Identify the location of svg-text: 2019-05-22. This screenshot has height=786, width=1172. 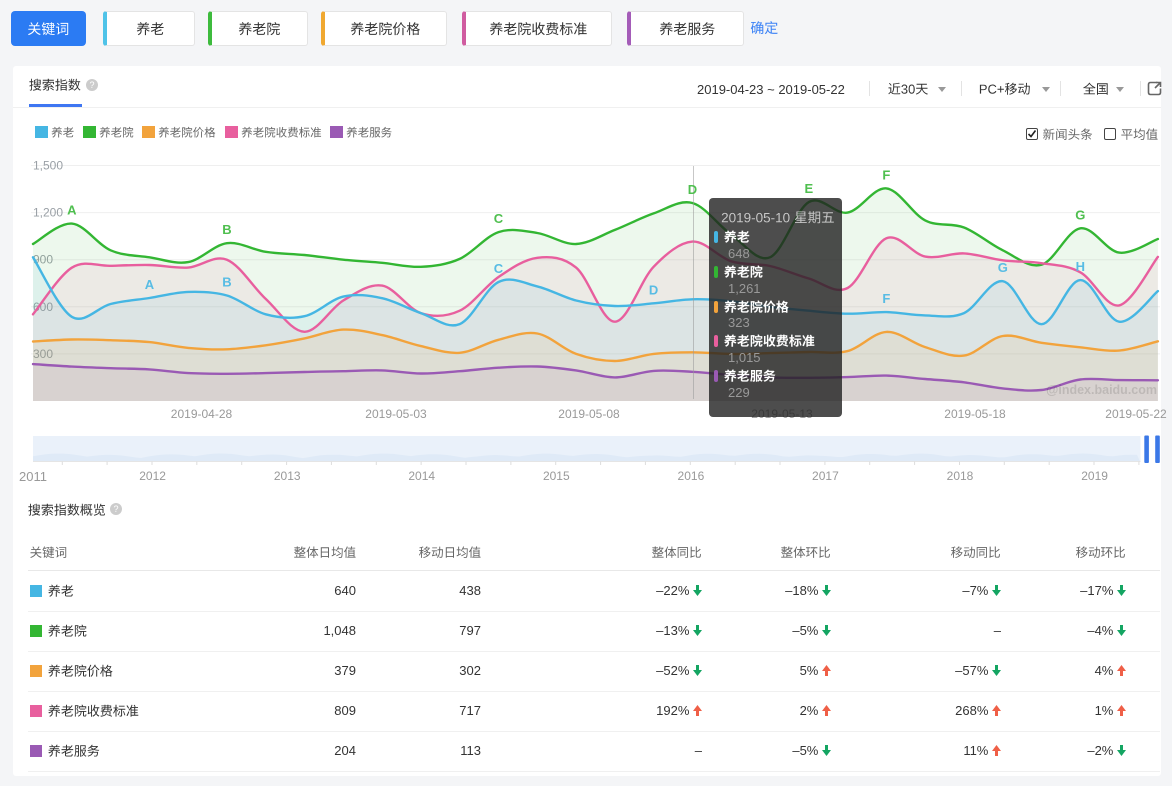
(1136, 414).